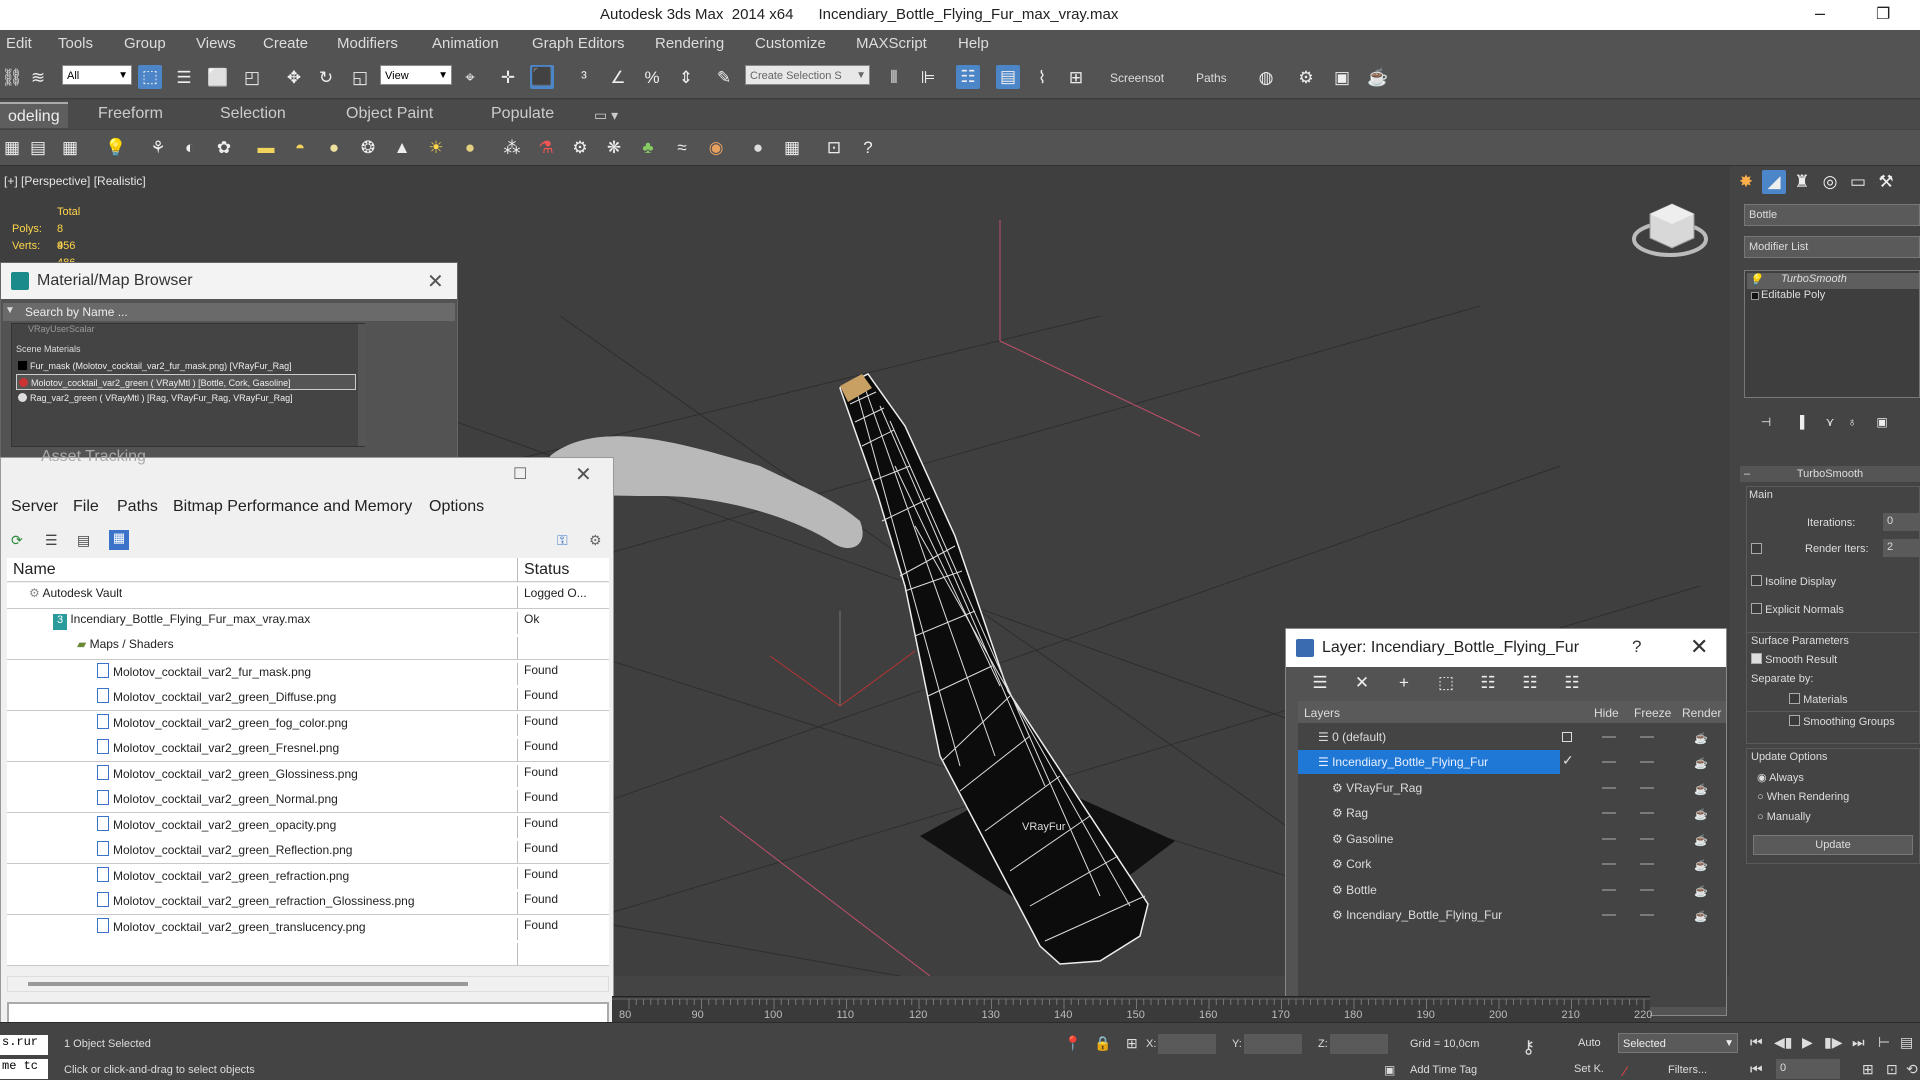 The height and width of the screenshot is (1080, 1920). What do you see at coordinates (716, 148) in the screenshot?
I see `material-sphere-icon: ◉` at bounding box center [716, 148].